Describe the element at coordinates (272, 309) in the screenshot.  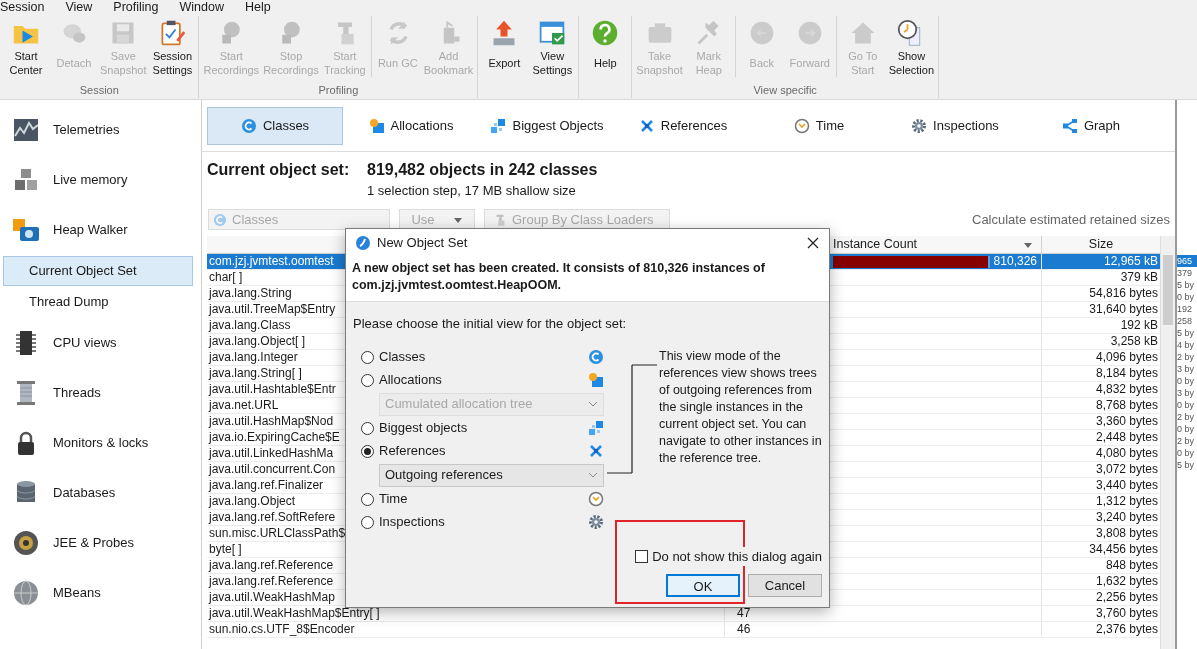
I see `table-cell: java.util.TreeMap$Entry` at that location.